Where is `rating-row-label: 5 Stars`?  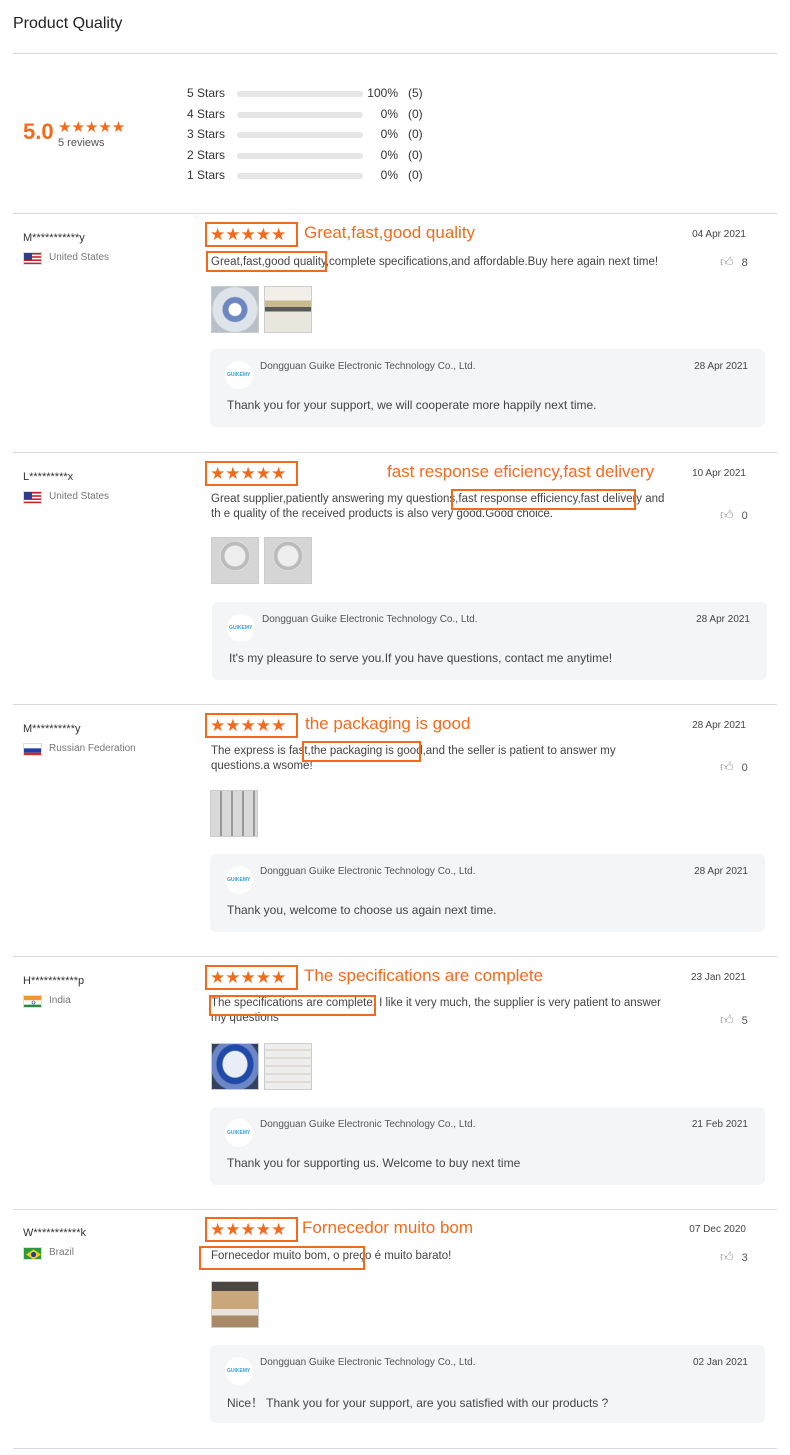 rating-row-label: 5 Stars is located at coordinates (206, 93).